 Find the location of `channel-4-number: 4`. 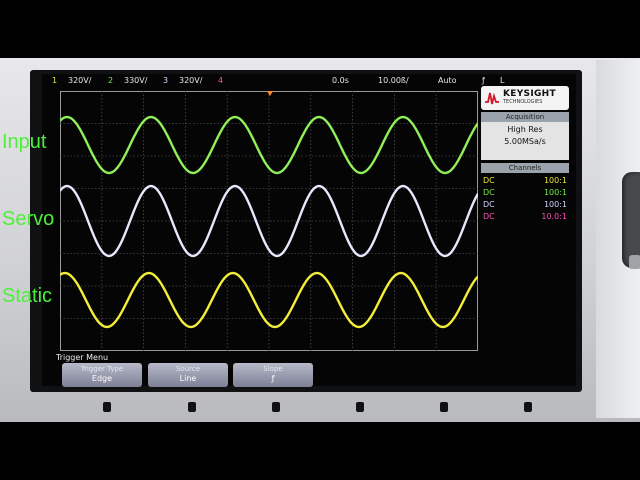

channel-4-number: 4 is located at coordinates (220, 81).